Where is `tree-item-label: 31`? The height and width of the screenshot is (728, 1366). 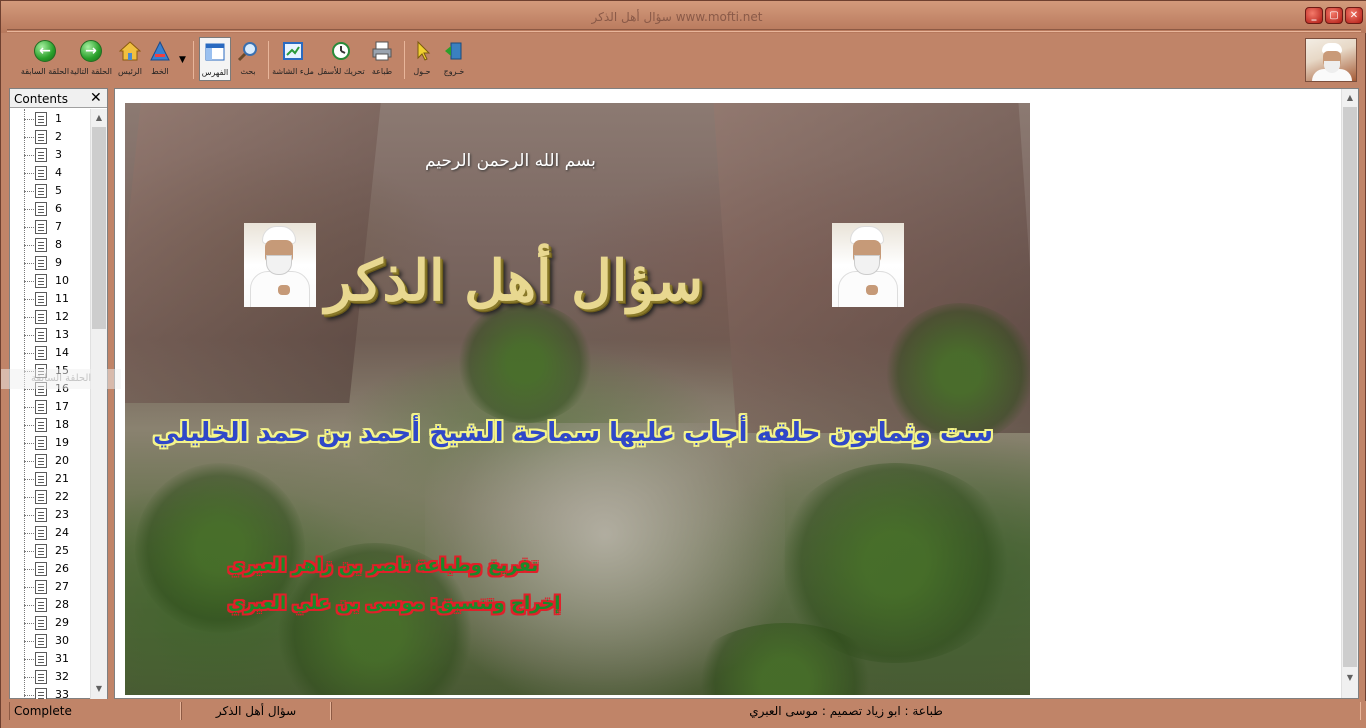 tree-item-label: 31 is located at coordinates (62, 658).